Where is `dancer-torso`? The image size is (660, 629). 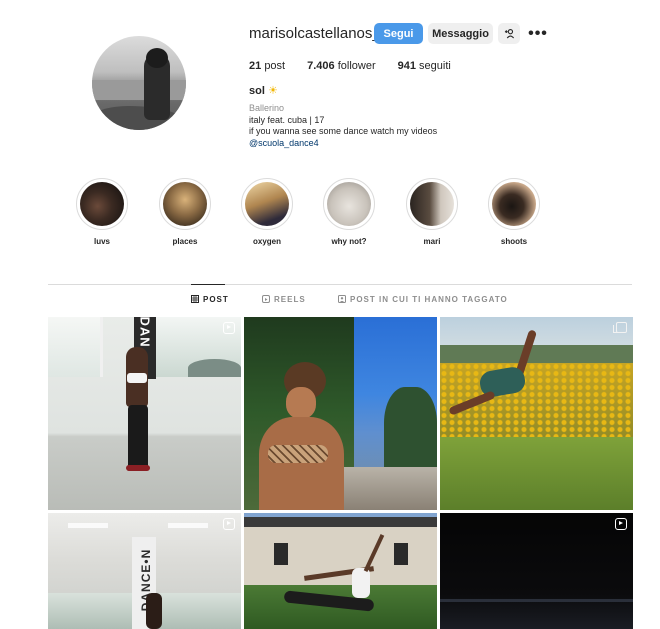
dancer-torso is located at coordinates (361, 583).